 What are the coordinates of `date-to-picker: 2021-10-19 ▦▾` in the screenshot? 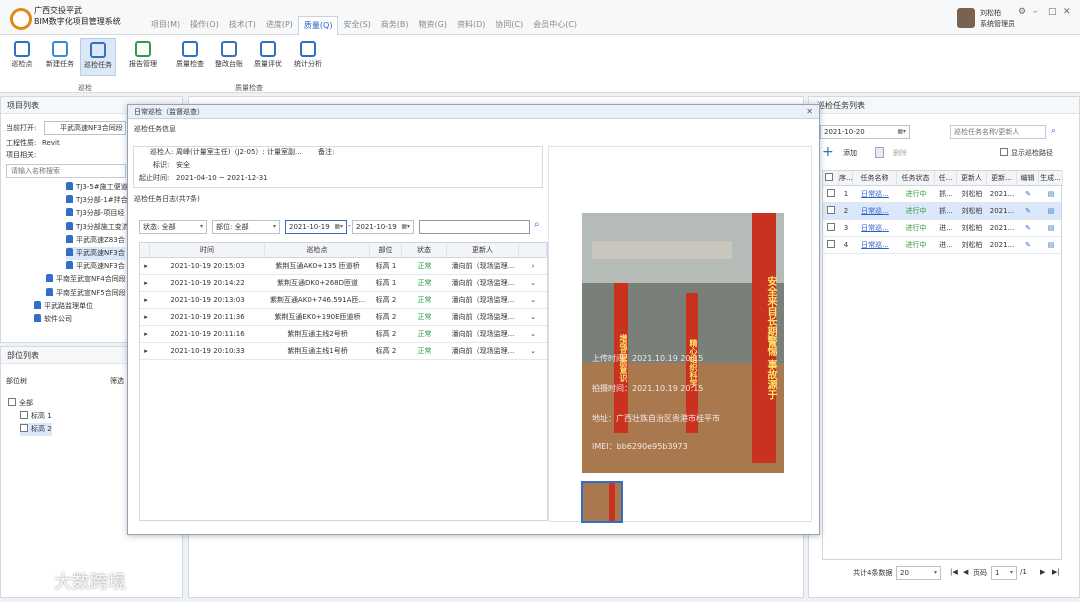 It's located at (383, 227).